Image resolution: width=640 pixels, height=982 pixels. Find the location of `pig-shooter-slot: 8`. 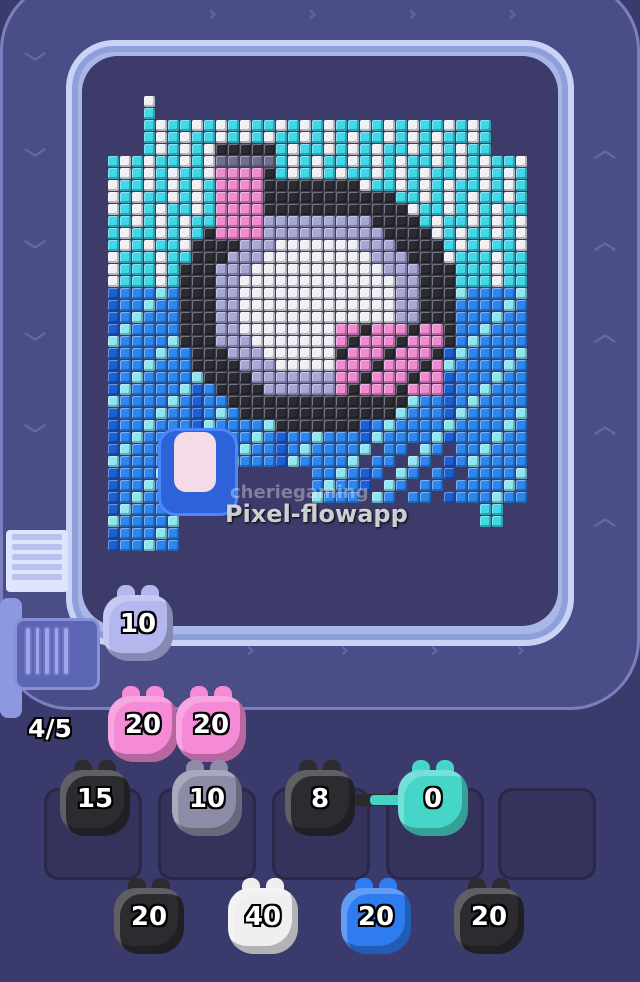

pig-shooter-slot: 8 is located at coordinates (320, 799).